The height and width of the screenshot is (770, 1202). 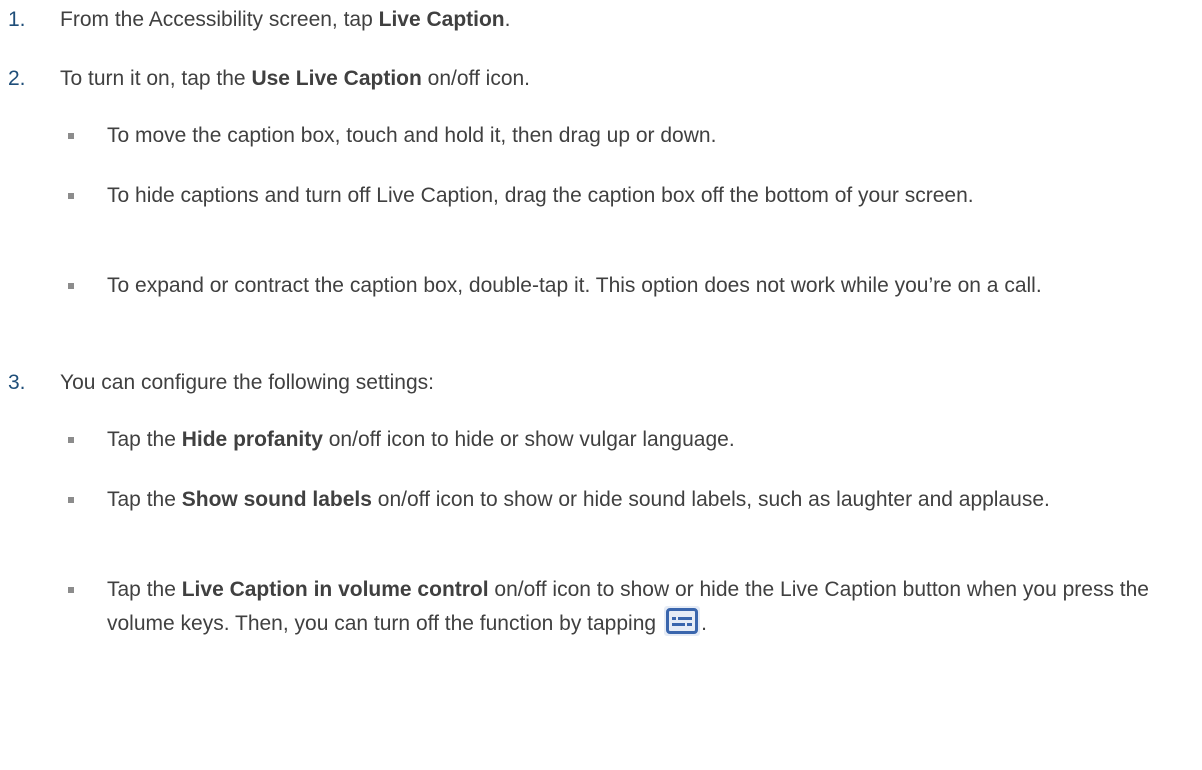 I want to click on ui-term: Live Caption in volume control, so click(x=335, y=589).